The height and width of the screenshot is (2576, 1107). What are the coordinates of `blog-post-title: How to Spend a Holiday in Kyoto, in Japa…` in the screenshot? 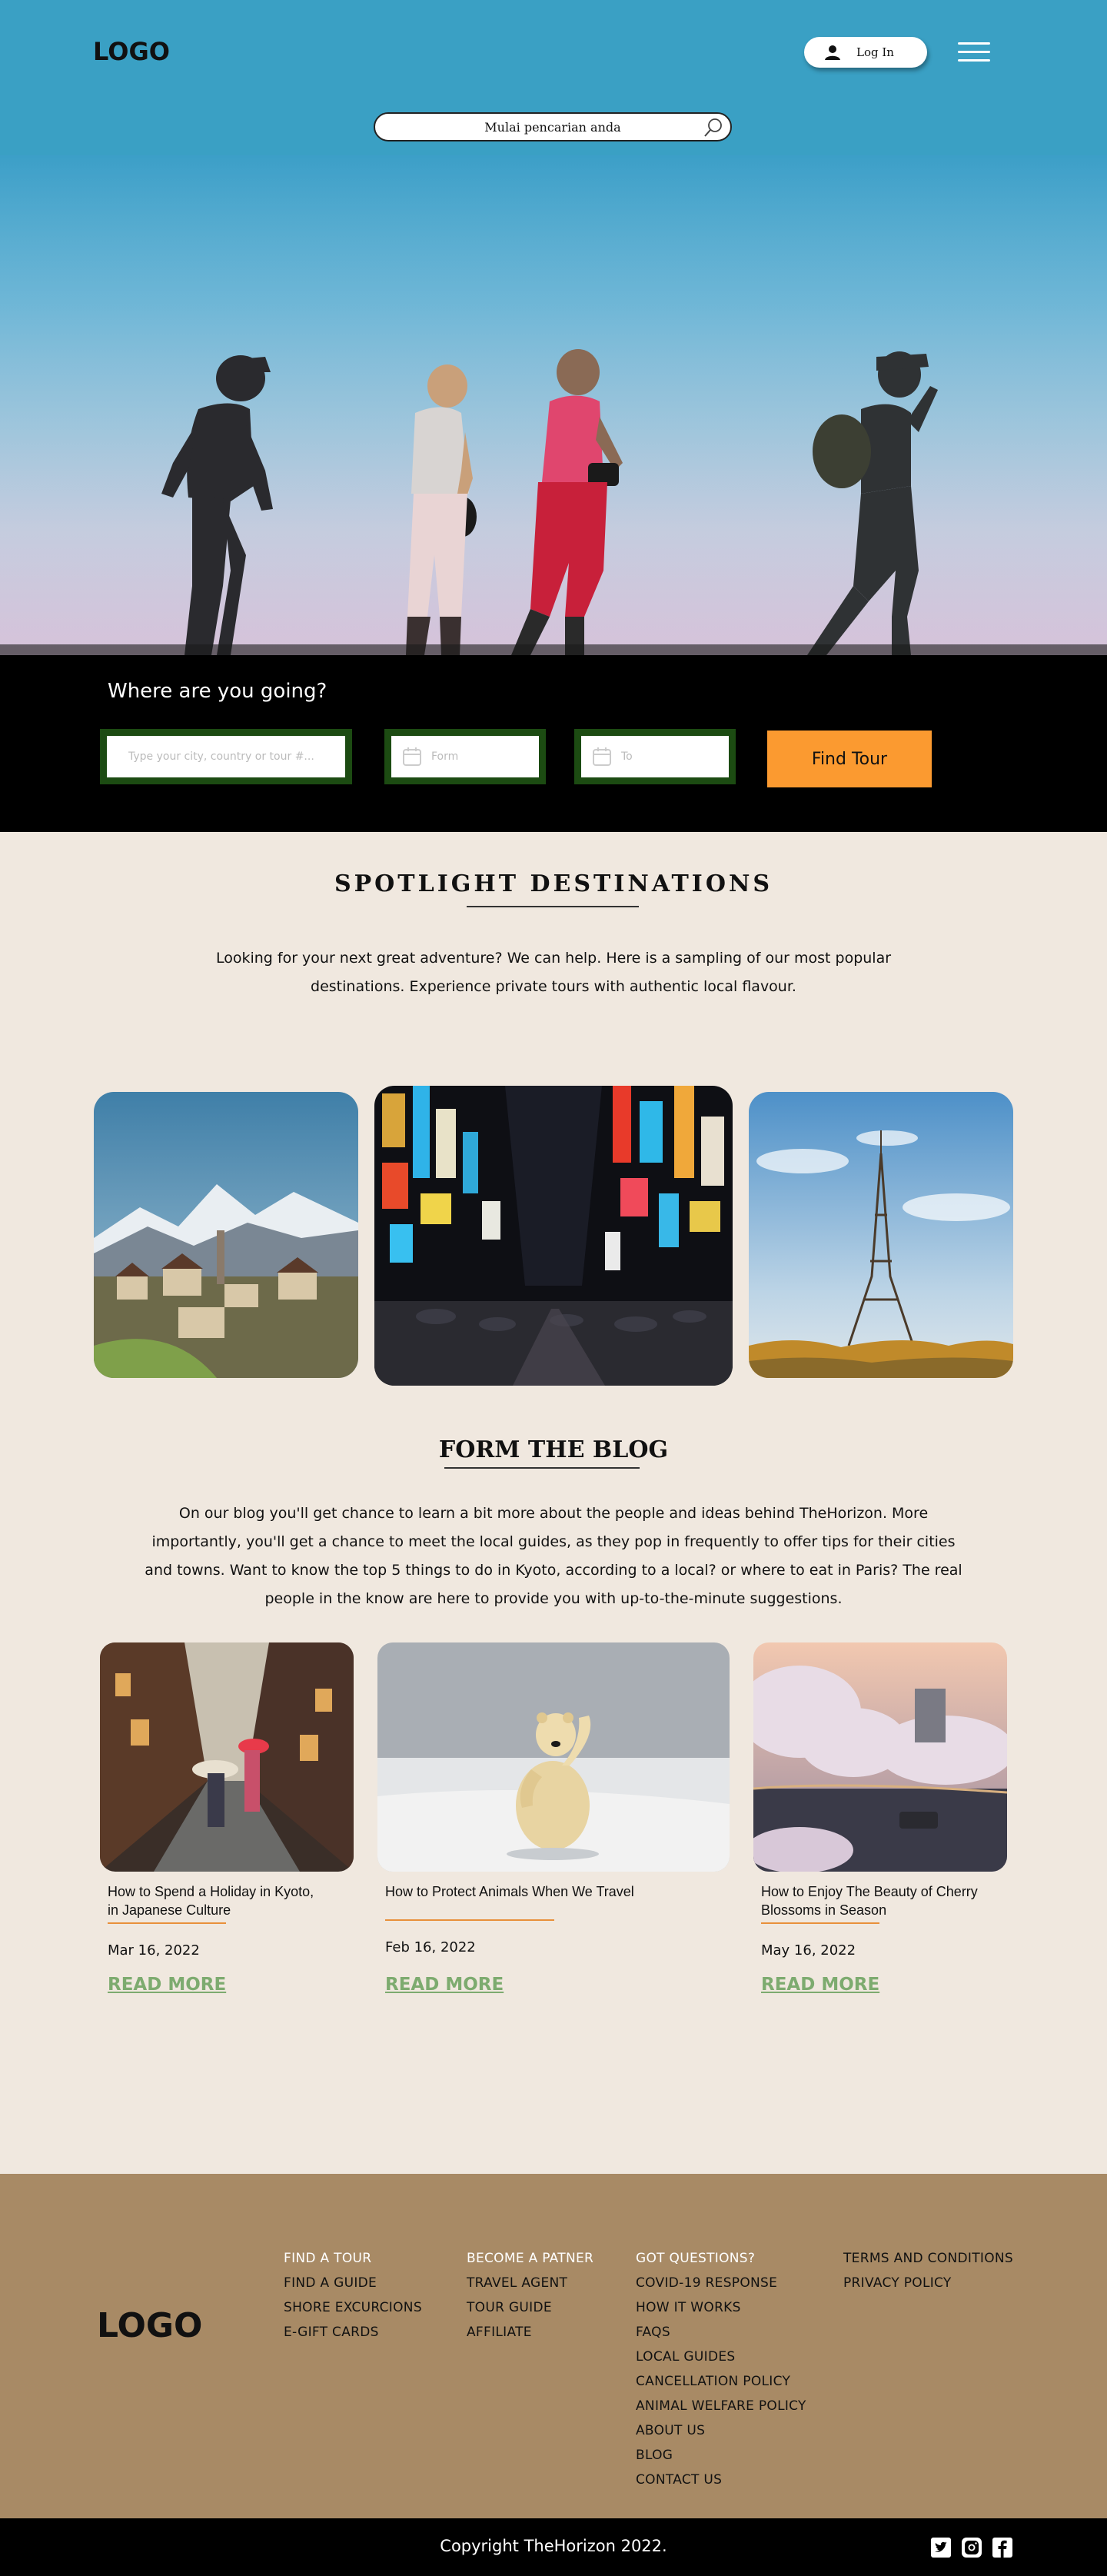 It's located at (231, 1900).